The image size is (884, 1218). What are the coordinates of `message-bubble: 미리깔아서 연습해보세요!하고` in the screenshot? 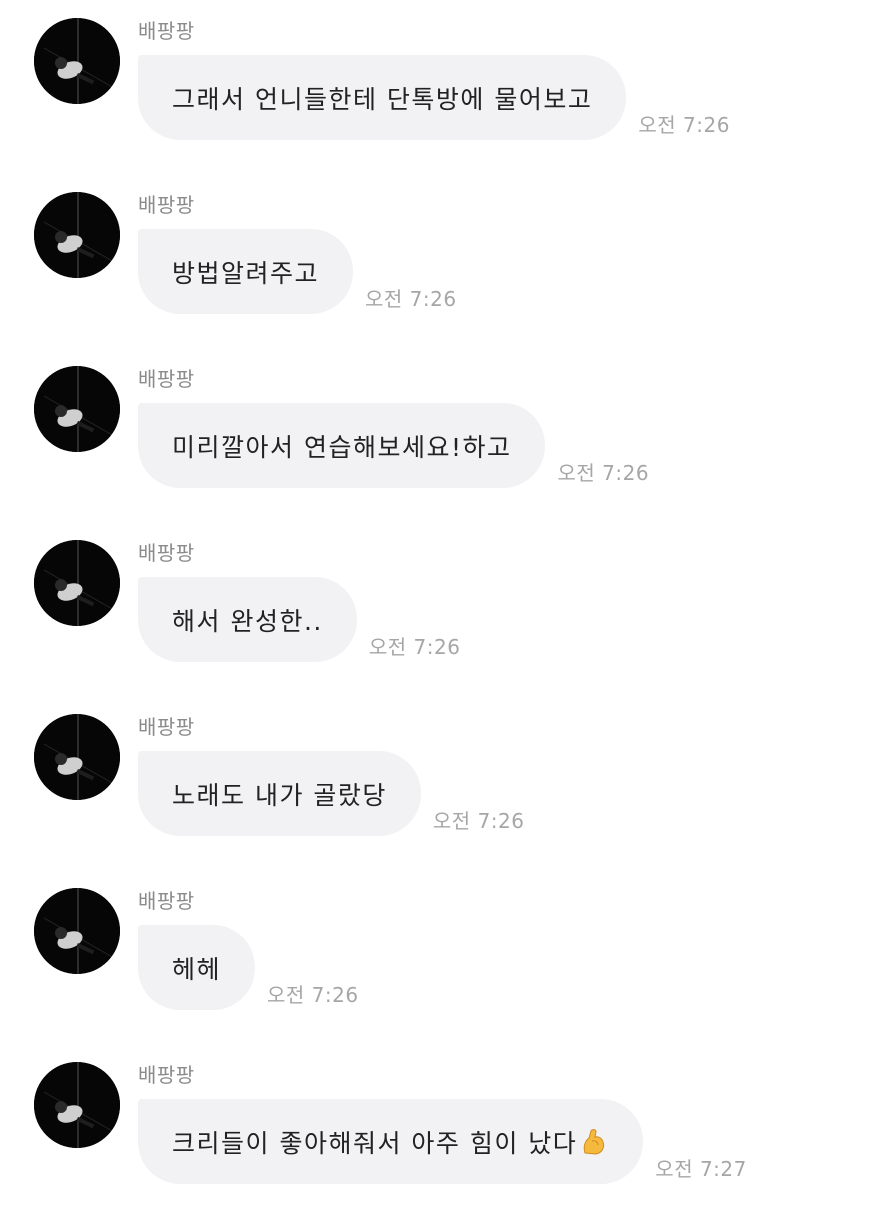 It's located at (342, 445).